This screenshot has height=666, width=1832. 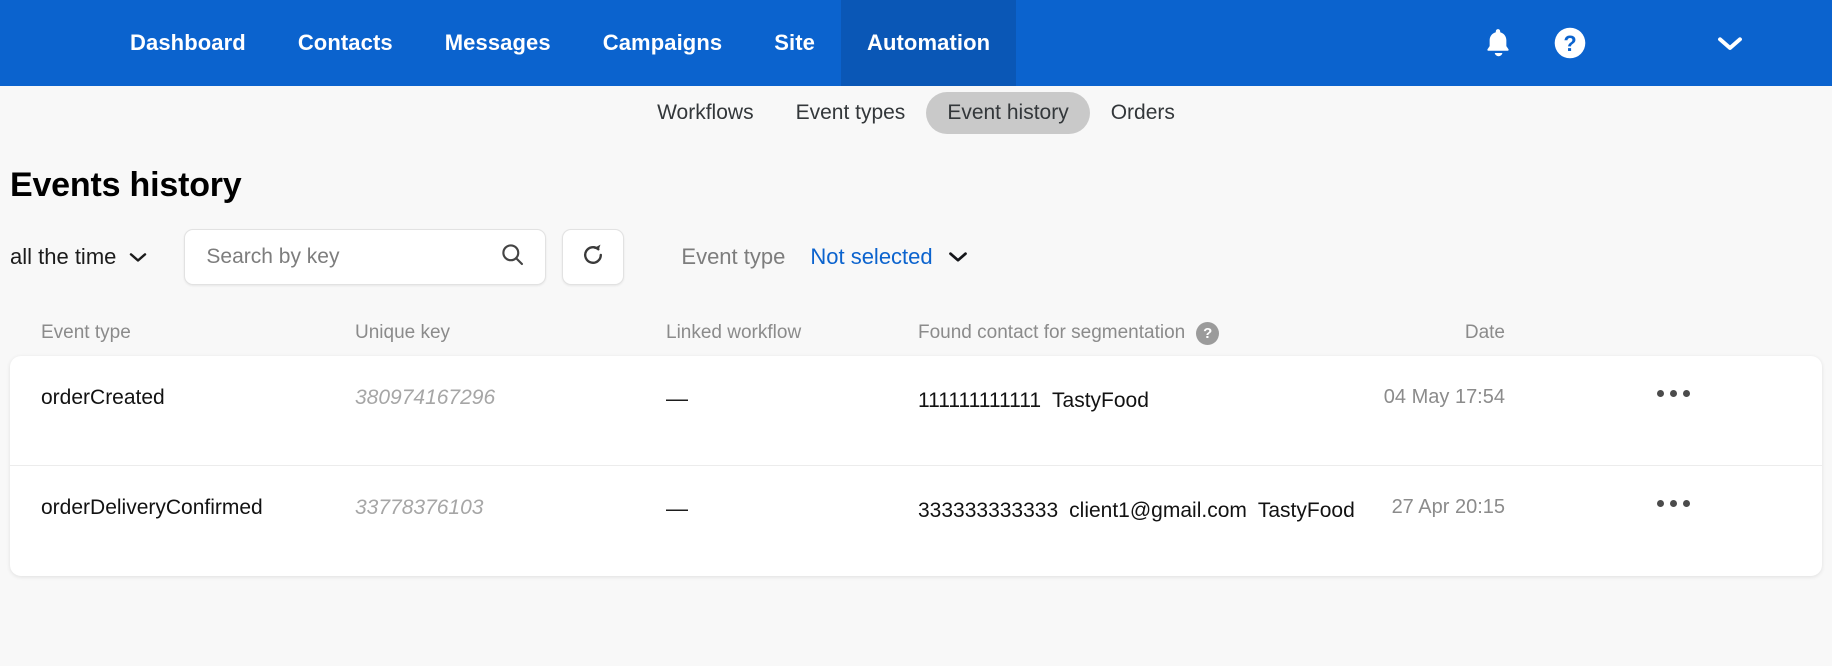 I want to click on cell-found-contact: 111111111111 TastyFood, so click(x=1111, y=400).